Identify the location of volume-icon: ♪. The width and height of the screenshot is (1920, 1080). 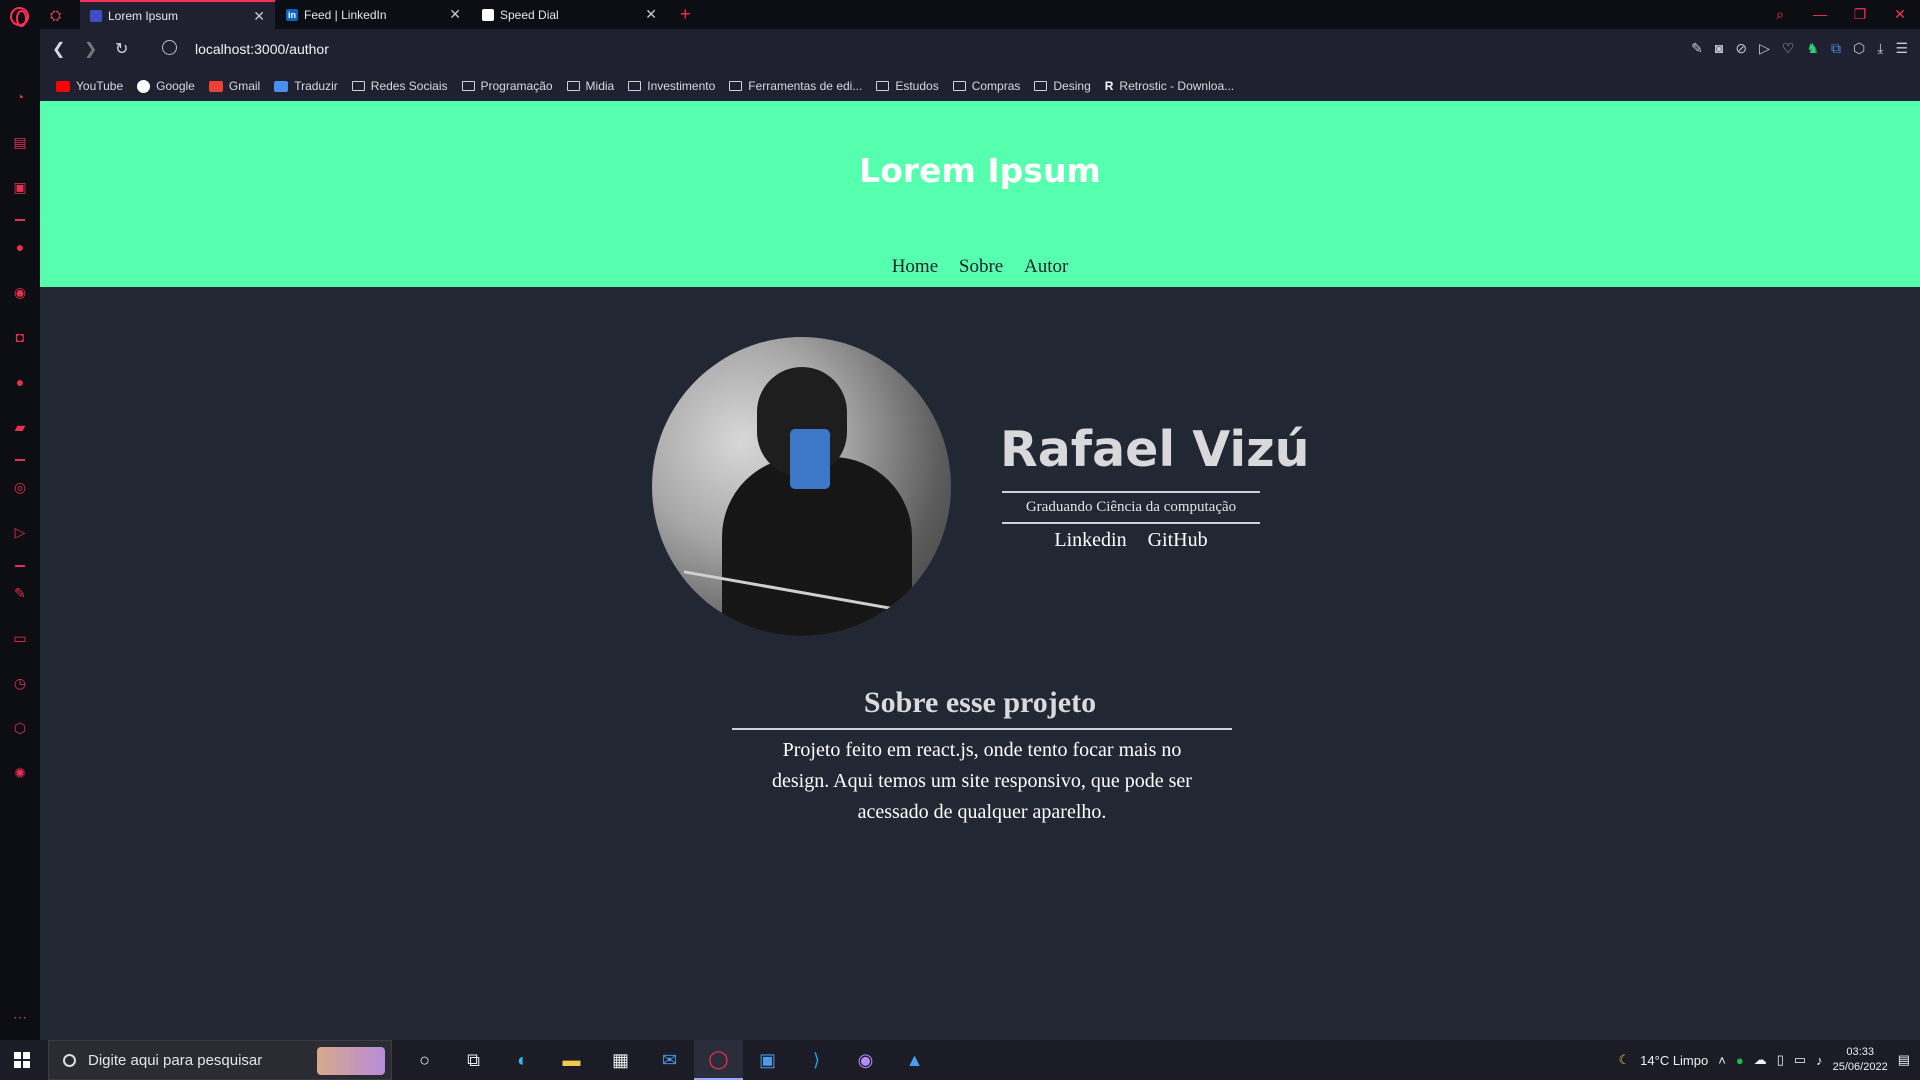
(1819, 1060).